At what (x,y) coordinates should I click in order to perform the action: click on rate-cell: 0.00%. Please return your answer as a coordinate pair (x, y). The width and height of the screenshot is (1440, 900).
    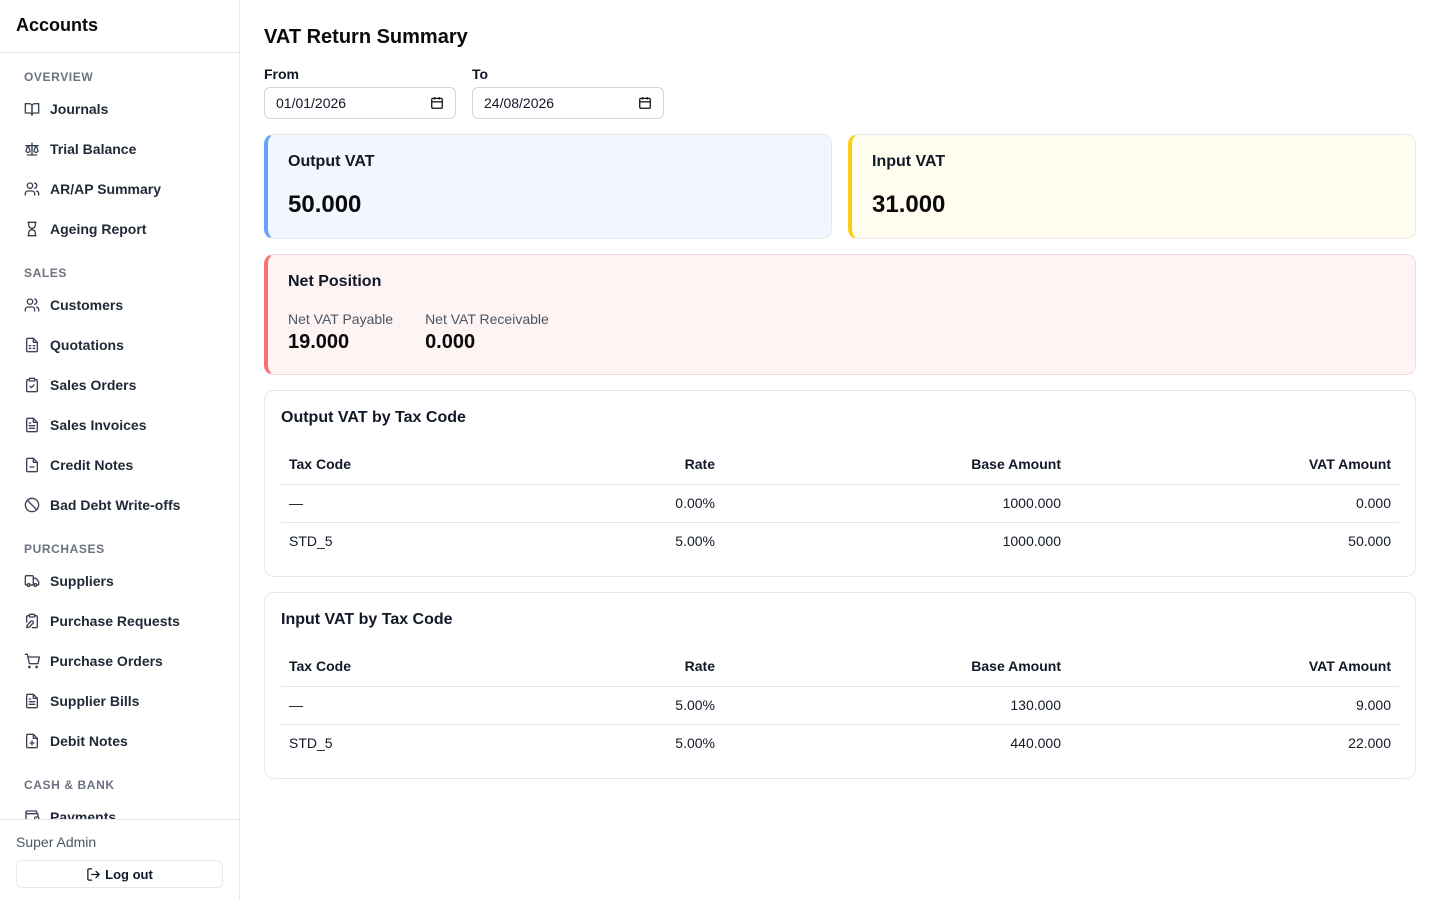
    Looking at the image, I should click on (612, 503).